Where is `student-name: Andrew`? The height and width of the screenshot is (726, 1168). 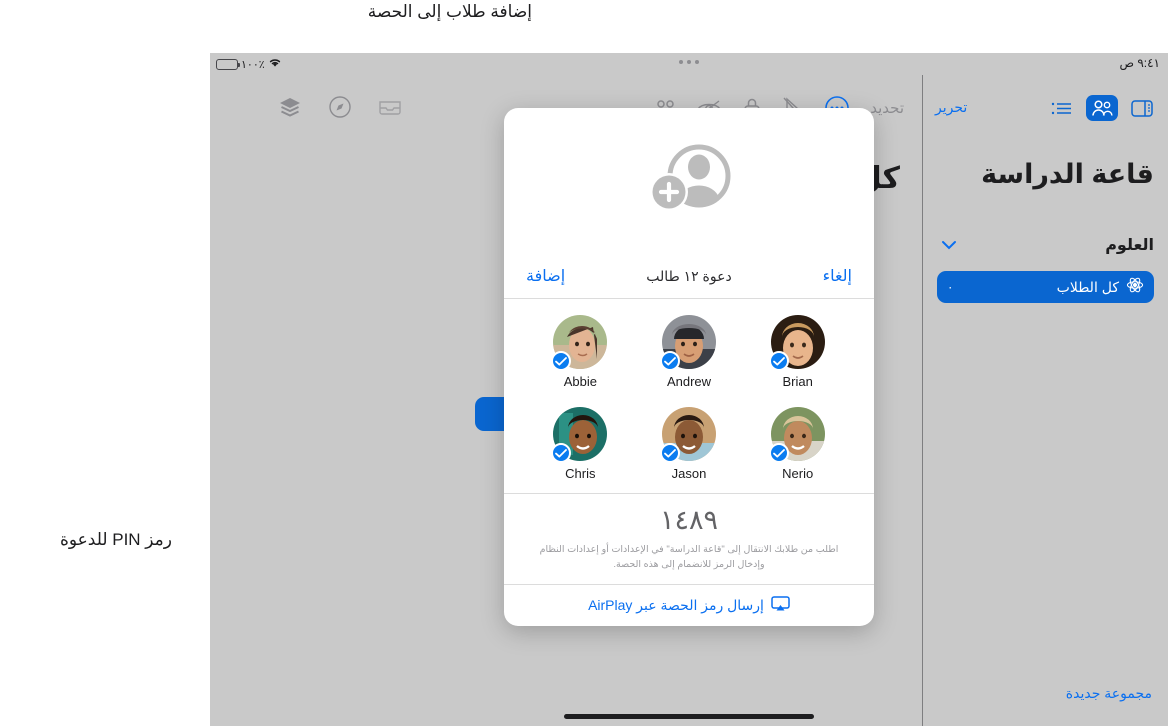 student-name: Andrew is located at coordinates (689, 381).